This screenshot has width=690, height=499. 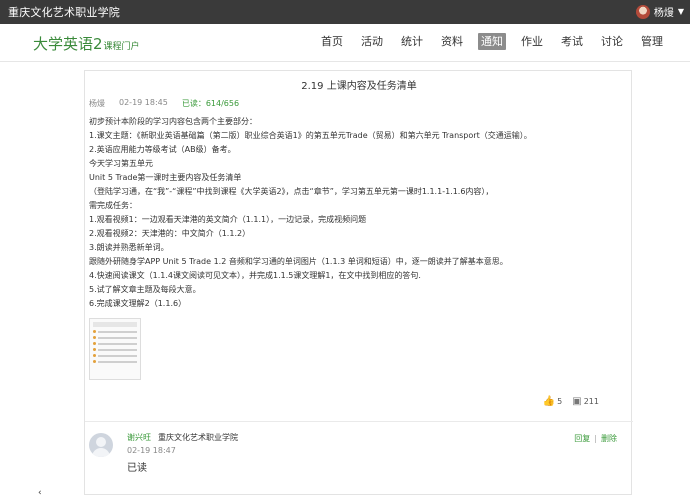 I want to click on notice-meta: 杨熳 02-19 18:45 已读：614/656, so click(x=164, y=103).